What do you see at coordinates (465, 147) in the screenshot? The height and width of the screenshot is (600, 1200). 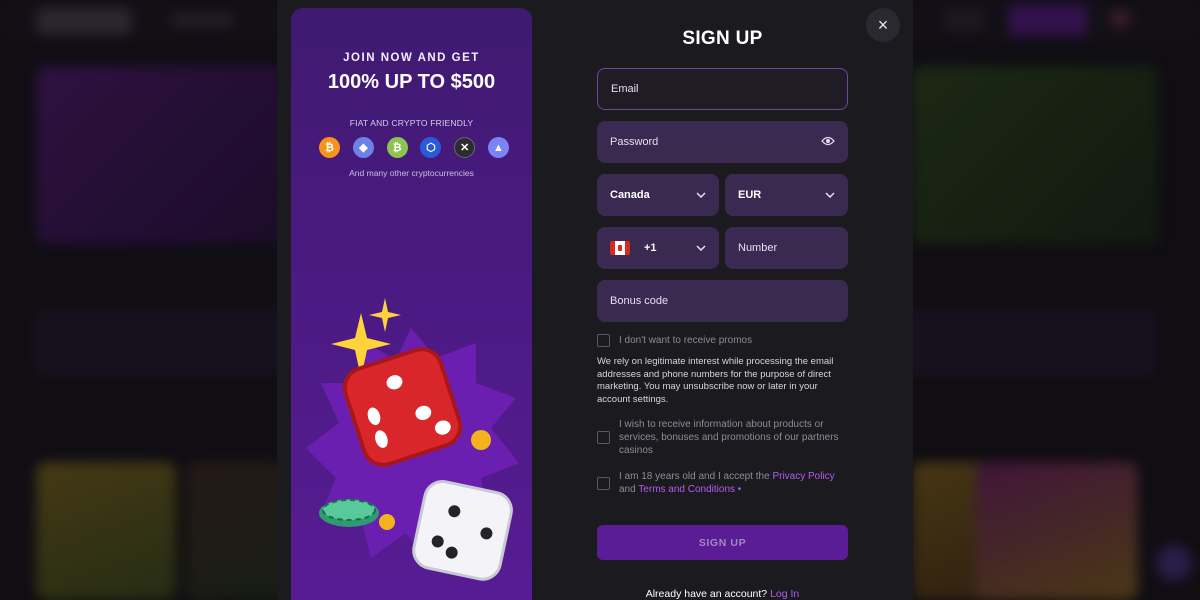 I see `xrp-icon: ✕` at bounding box center [465, 147].